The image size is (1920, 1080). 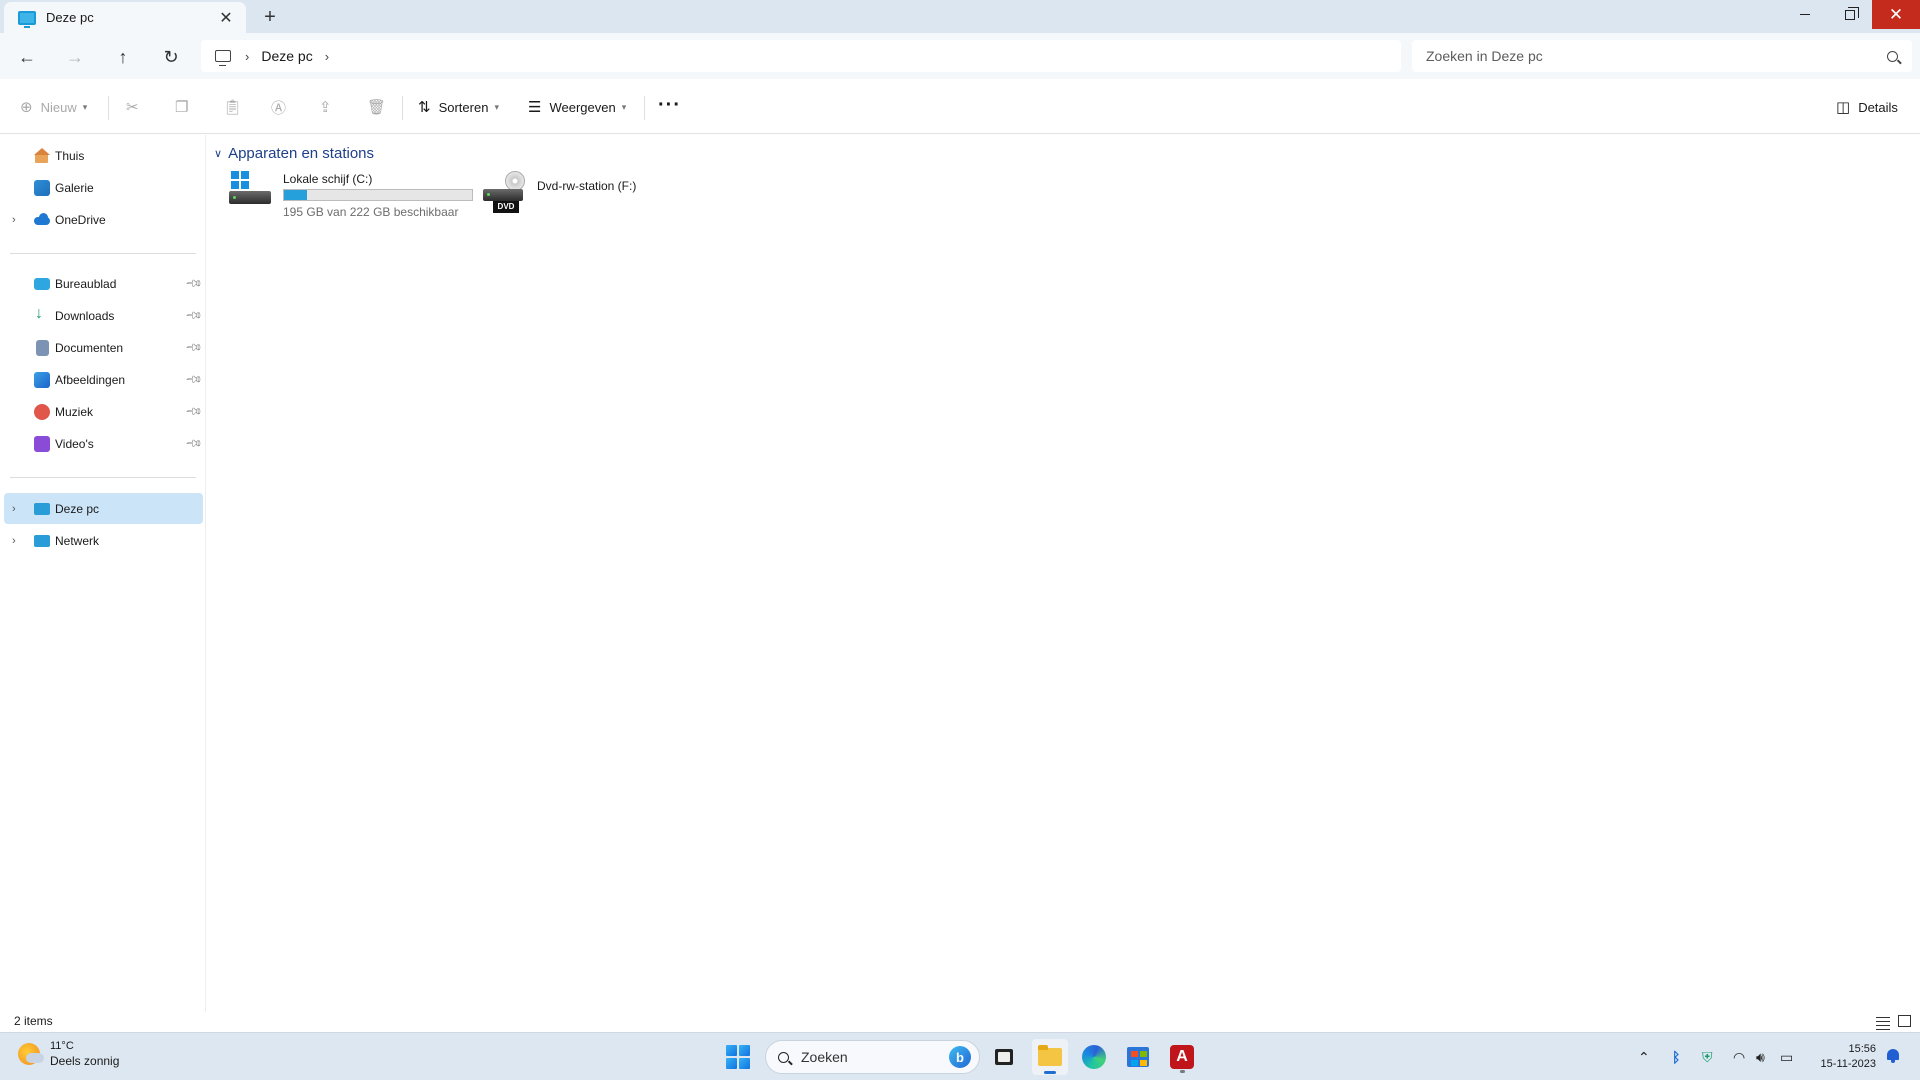 I want to click on plus-circle-icon: ⊕, so click(x=26, y=107).